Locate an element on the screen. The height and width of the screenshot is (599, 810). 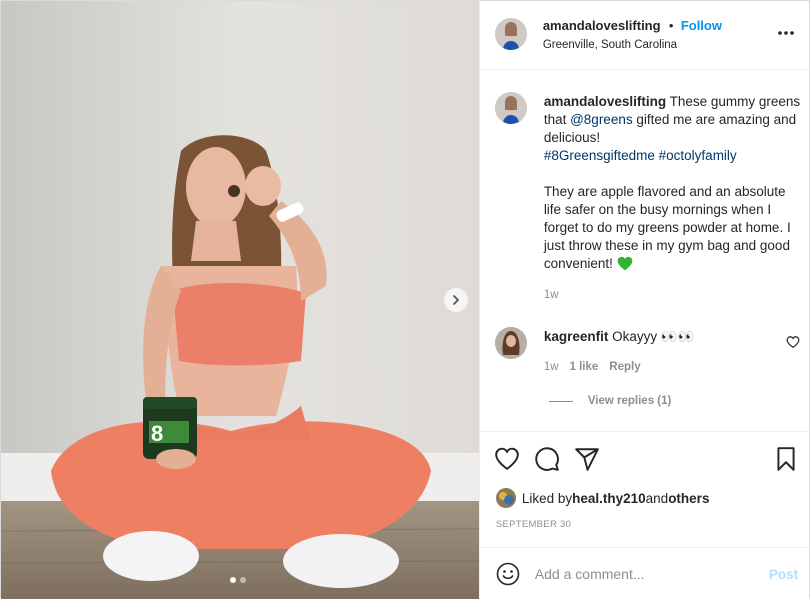
post-comment-button: Post is located at coordinates (783, 574).